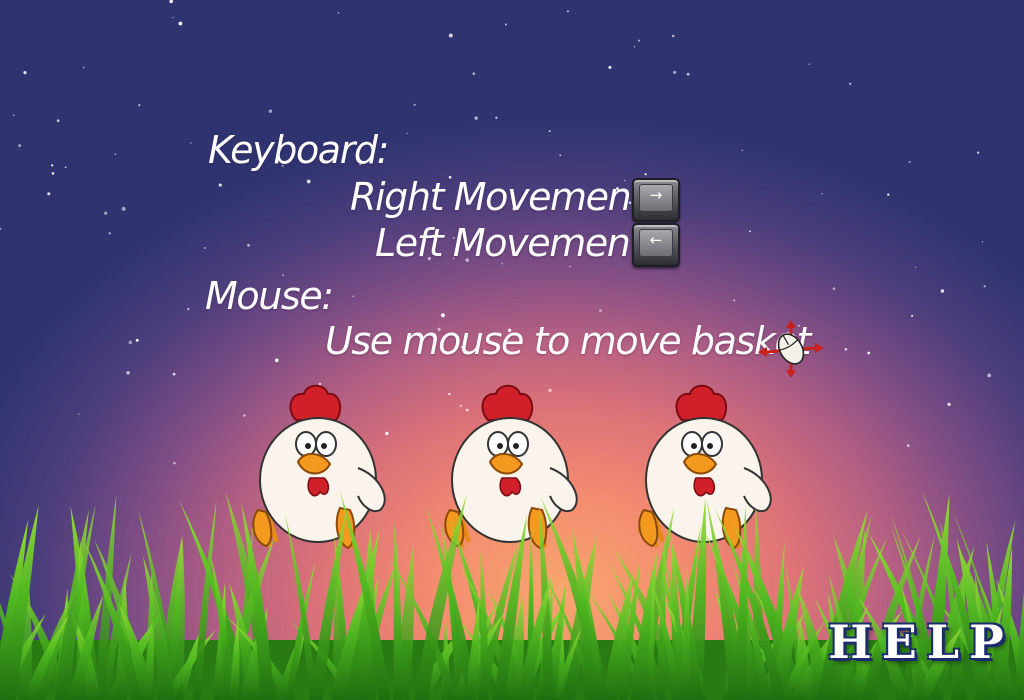  Describe the element at coordinates (656, 245) in the screenshot. I see `left-arrow-key-icon: ←` at that location.